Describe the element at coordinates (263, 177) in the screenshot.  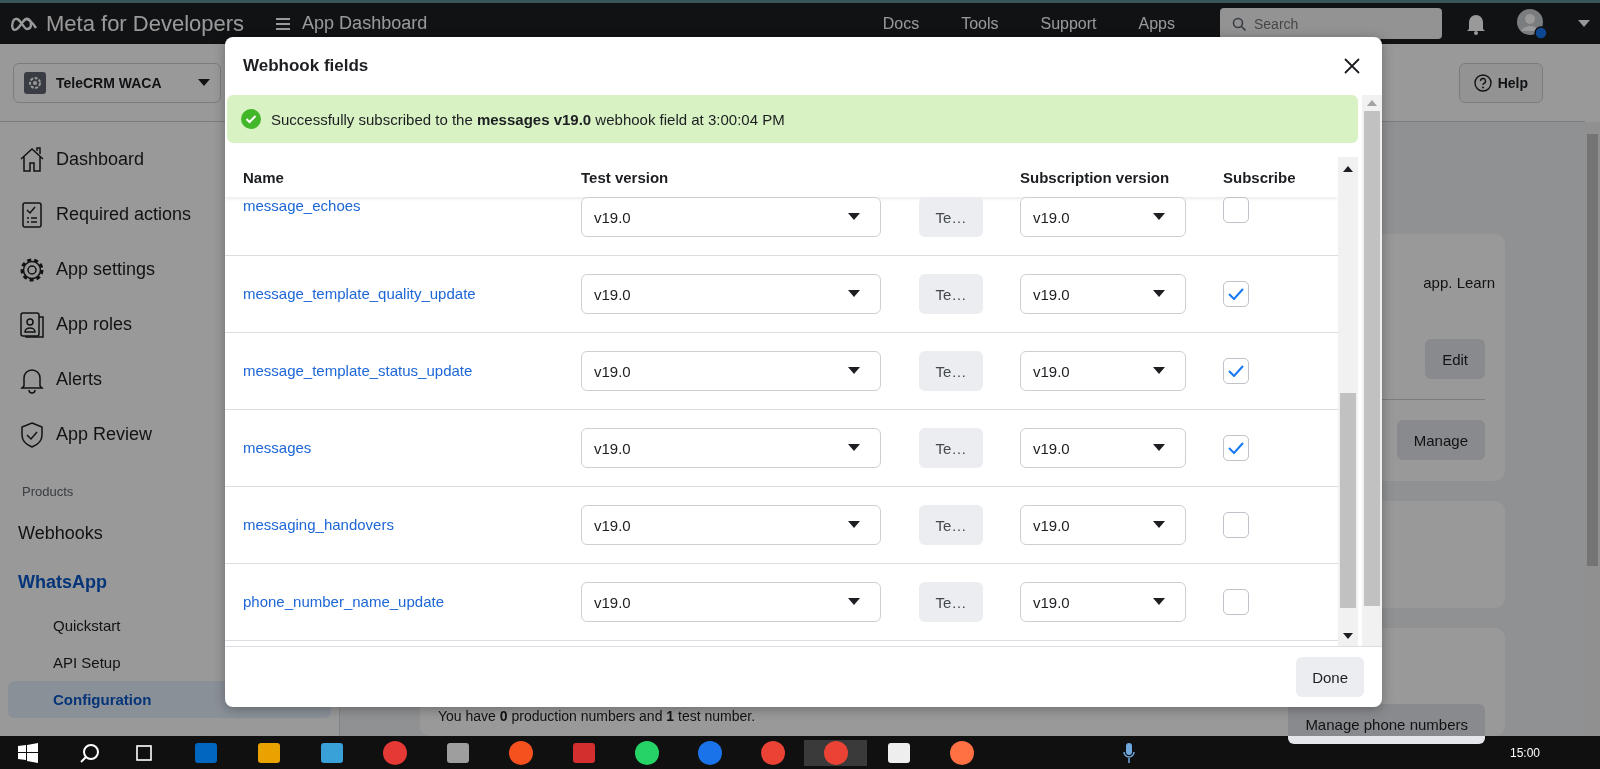
I see `column-header: Name` at that location.